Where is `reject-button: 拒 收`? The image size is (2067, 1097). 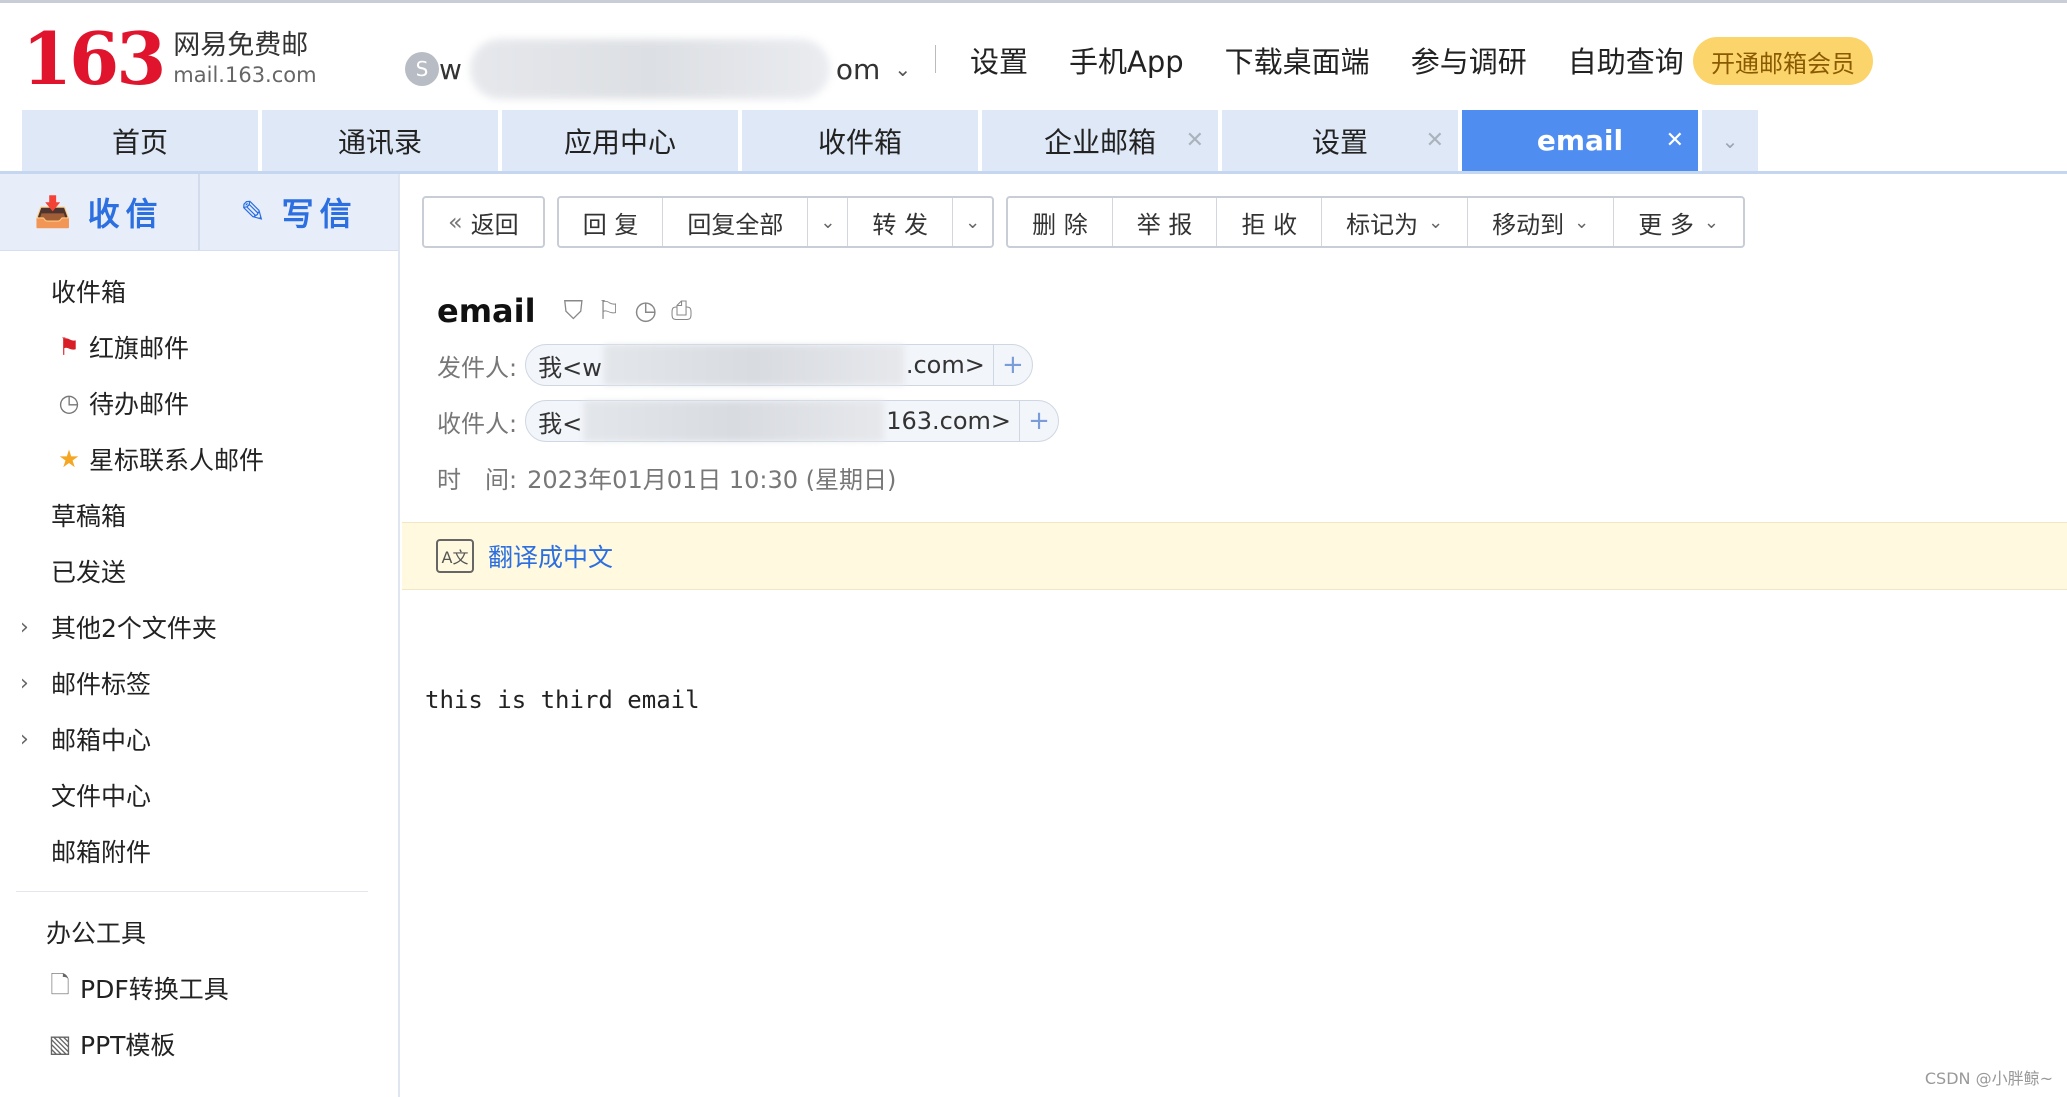 reject-button: 拒 收 is located at coordinates (1270, 222).